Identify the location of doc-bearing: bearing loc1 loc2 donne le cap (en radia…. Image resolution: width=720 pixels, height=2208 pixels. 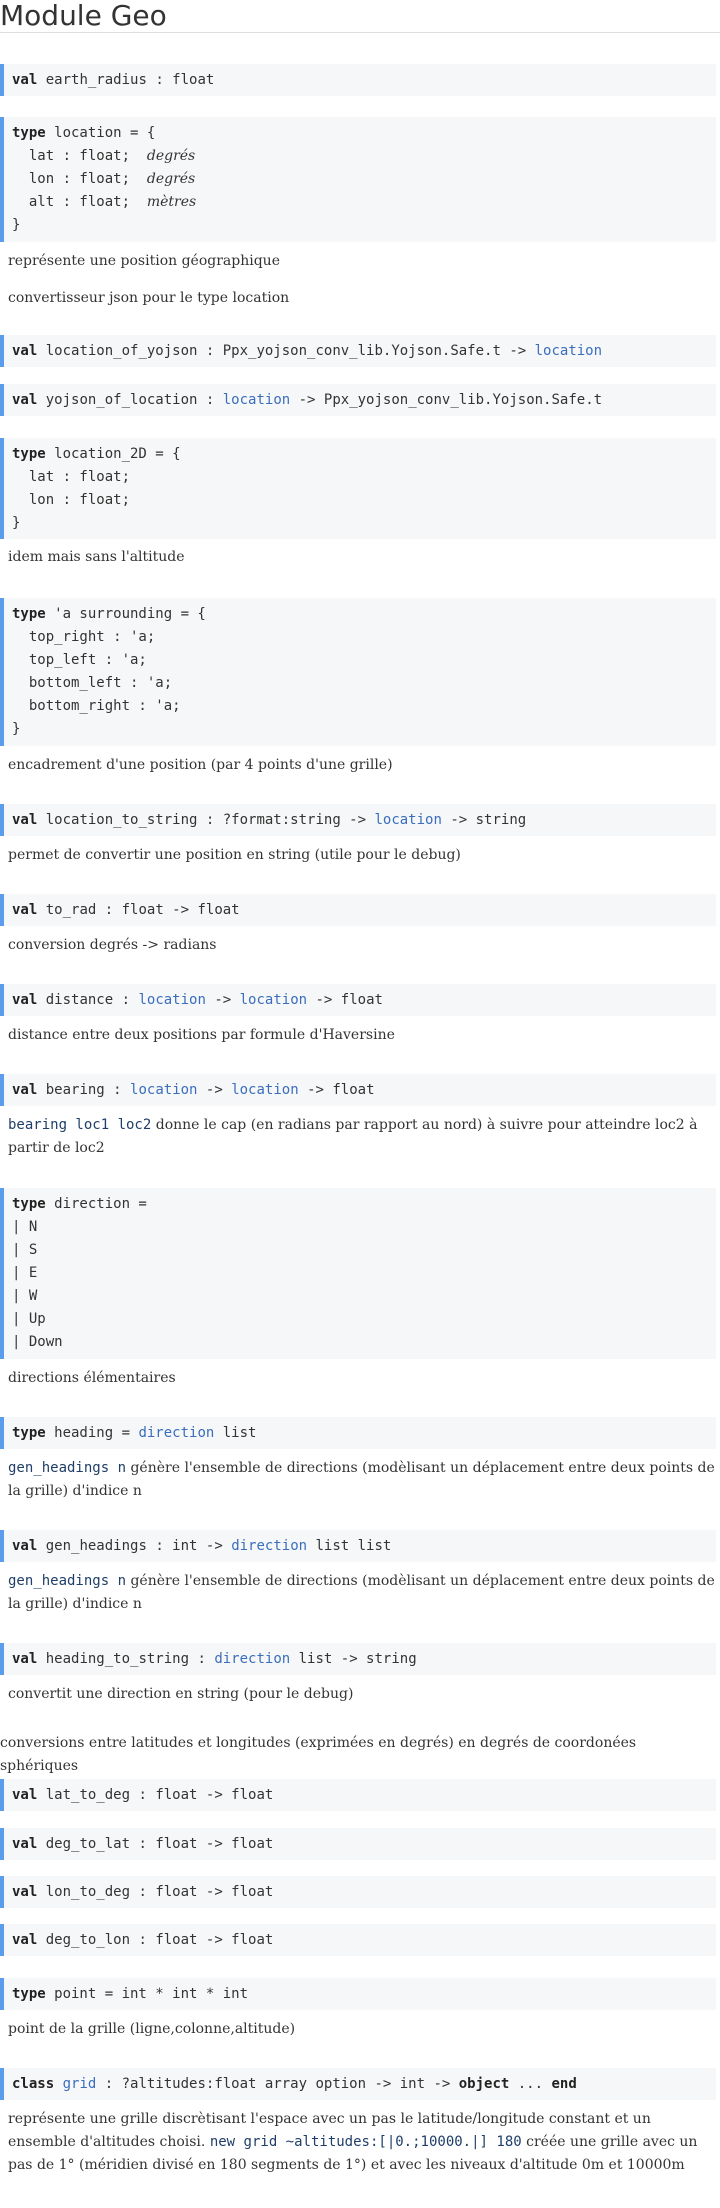
(353, 1136).